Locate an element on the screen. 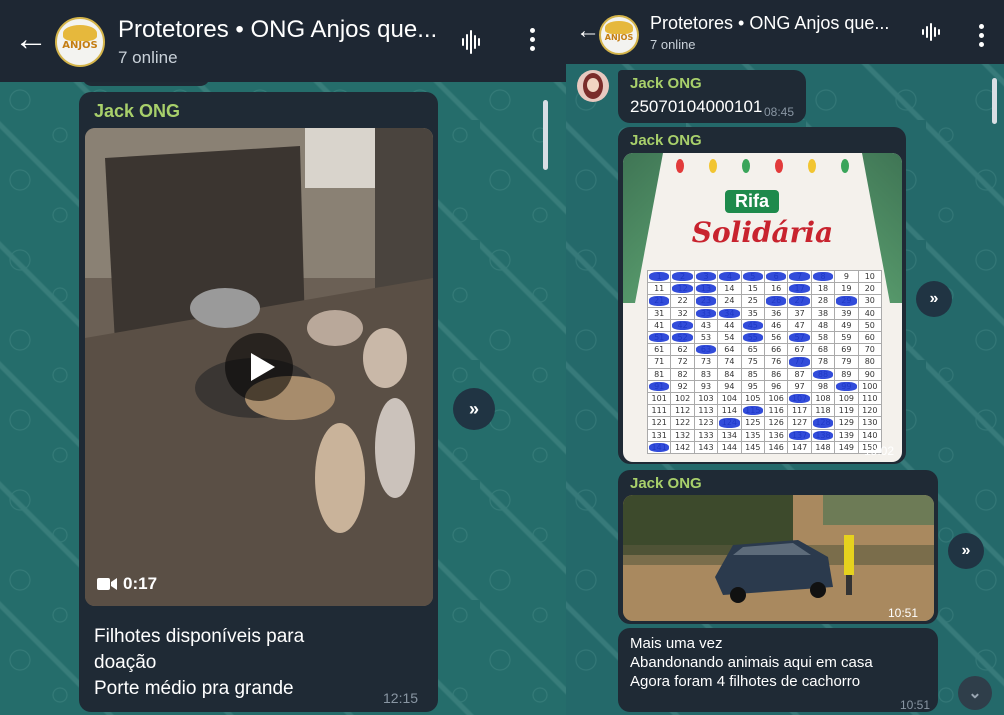 This screenshot has height=715, width=1004. rifa-number-cell: 7 is located at coordinates (800, 277).